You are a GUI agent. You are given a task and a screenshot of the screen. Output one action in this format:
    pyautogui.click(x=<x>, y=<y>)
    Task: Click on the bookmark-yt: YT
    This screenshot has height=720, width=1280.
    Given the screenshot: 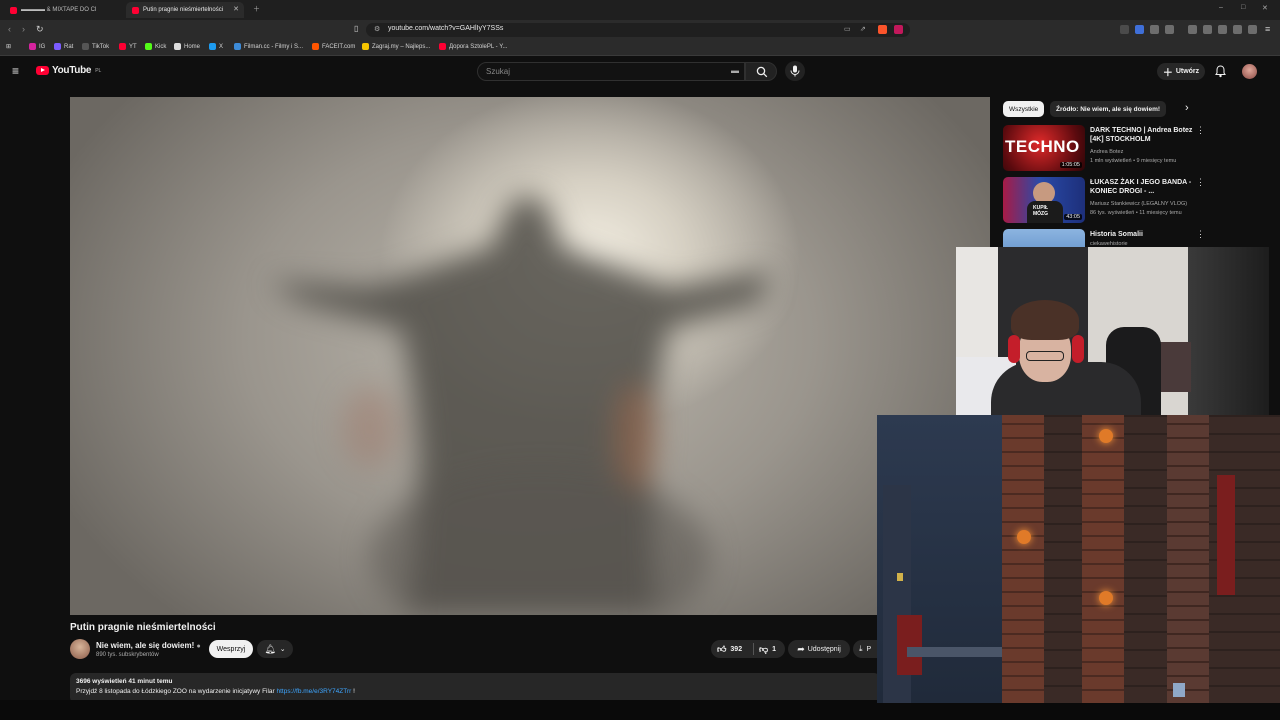 What is the action you would take?
    pyautogui.click(x=128, y=46)
    